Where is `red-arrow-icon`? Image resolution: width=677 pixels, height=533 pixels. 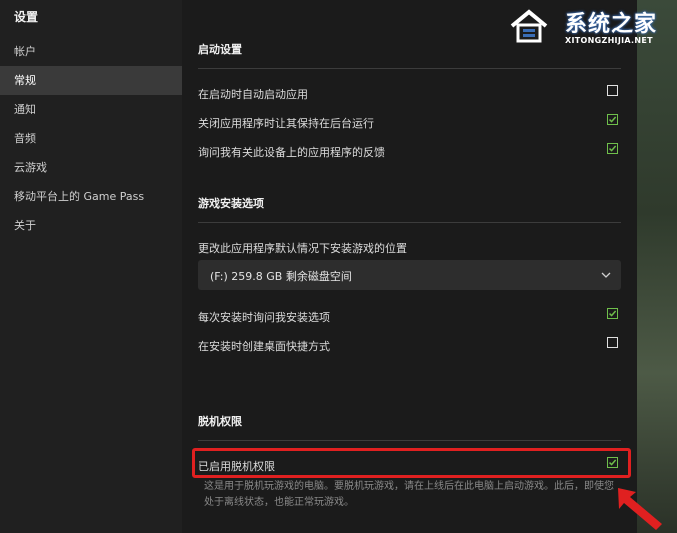 red-arrow-icon is located at coordinates (640, 509).